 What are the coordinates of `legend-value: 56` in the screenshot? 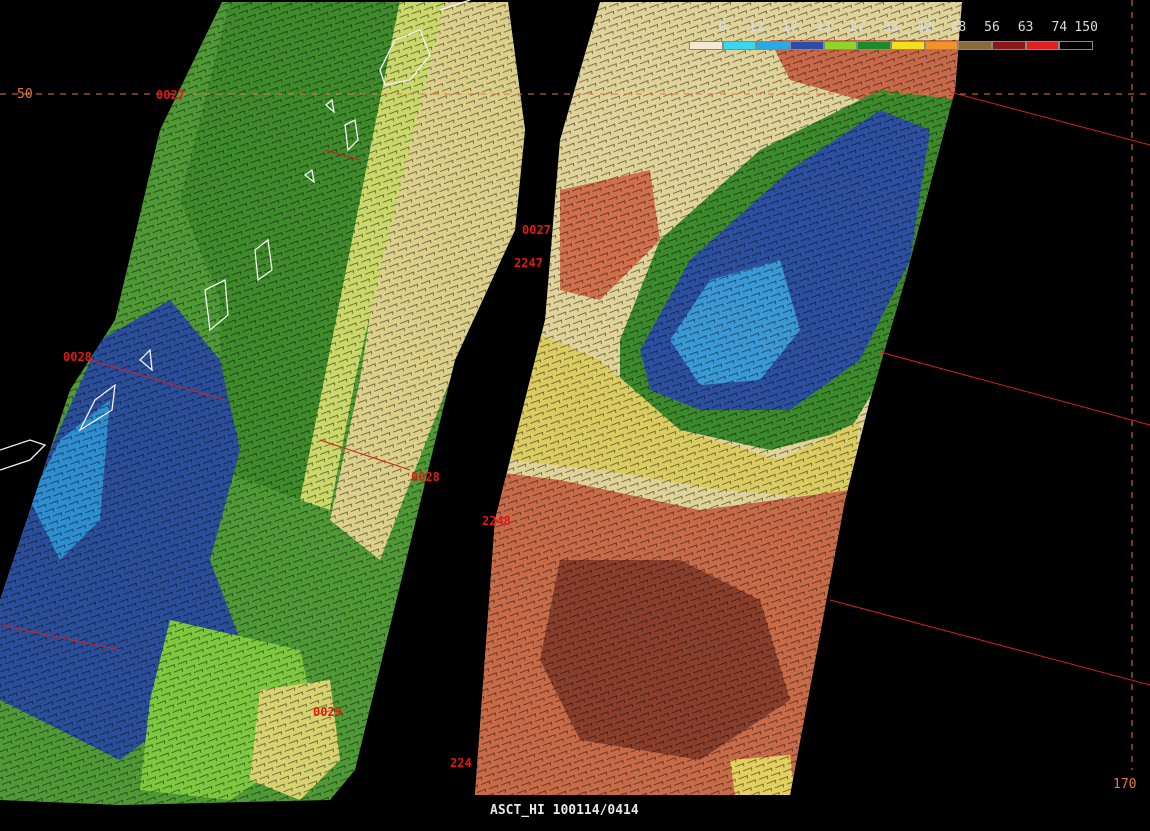 It's located at (992, 27).